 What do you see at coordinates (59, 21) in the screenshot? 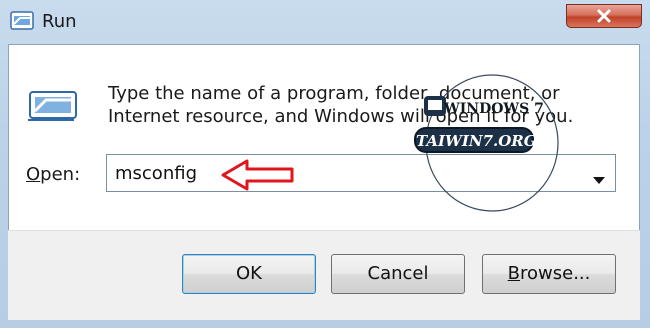
I see `window-title: Run` at bounding box center [59, 21].